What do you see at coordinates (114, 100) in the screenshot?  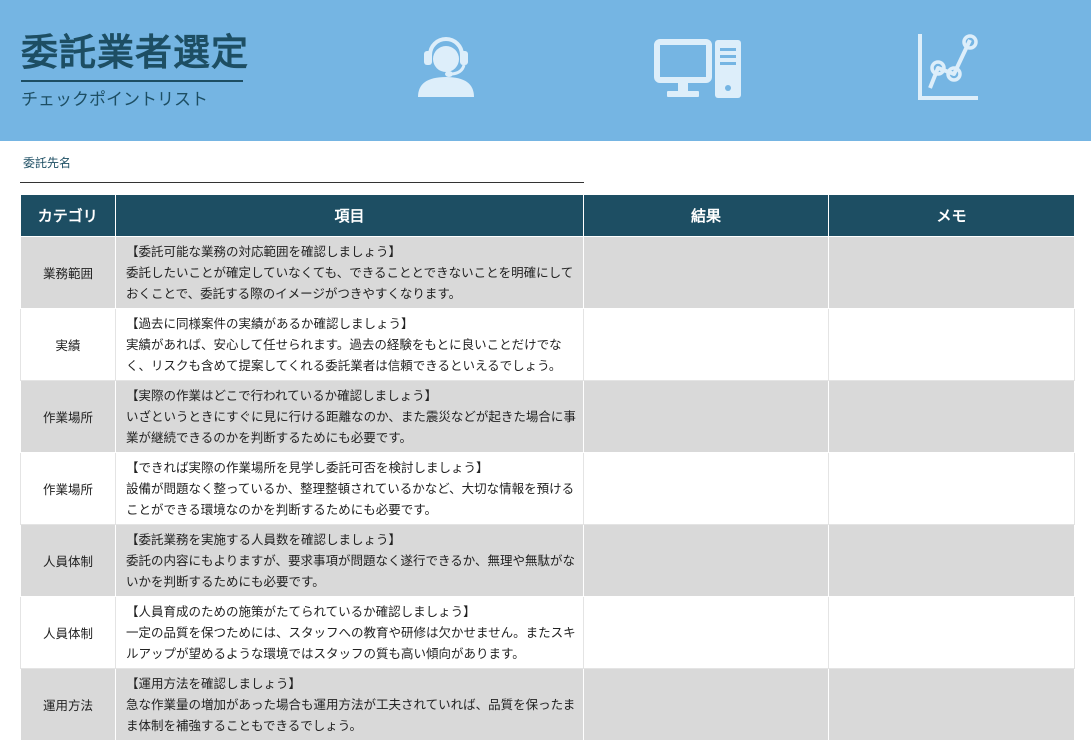 I see `page-subtitle: チェックポイントリスト` at bounding box center [114, 100].